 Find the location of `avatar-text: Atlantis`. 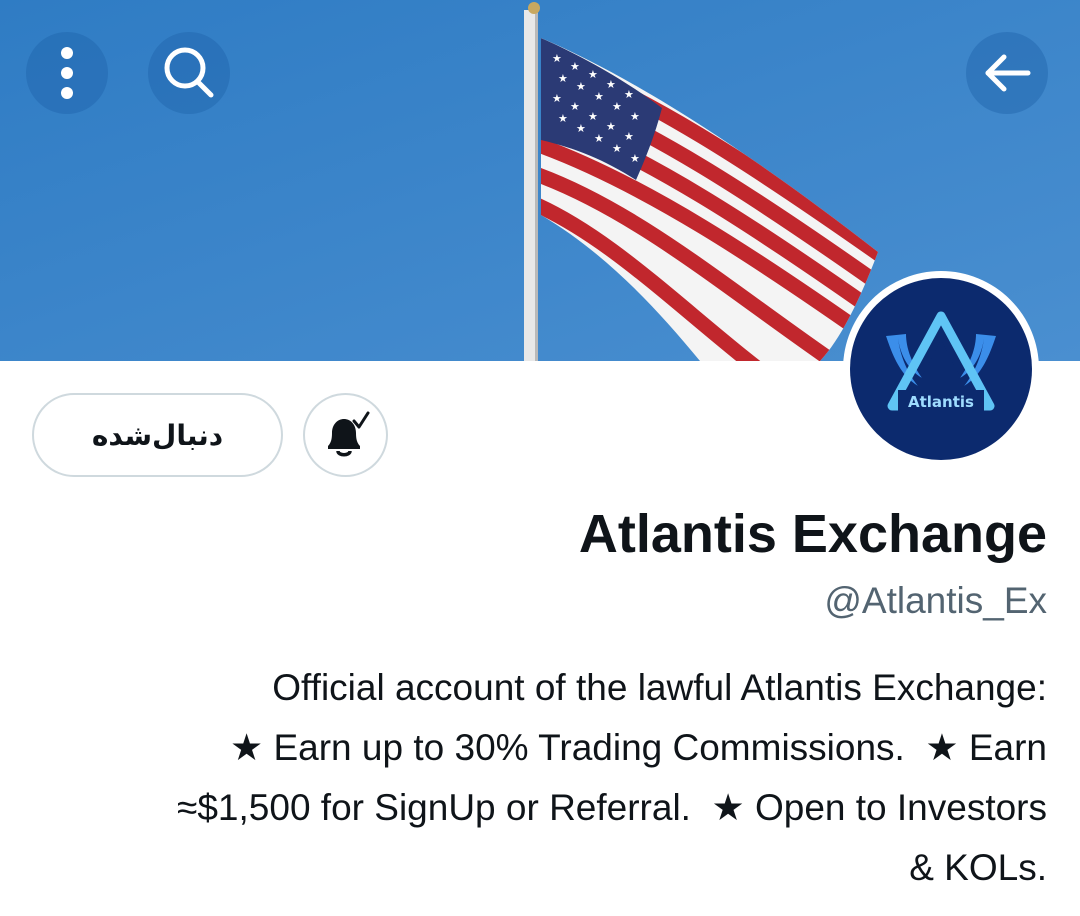

avatar-text: Atlantis is located at coordinates (941, 402).